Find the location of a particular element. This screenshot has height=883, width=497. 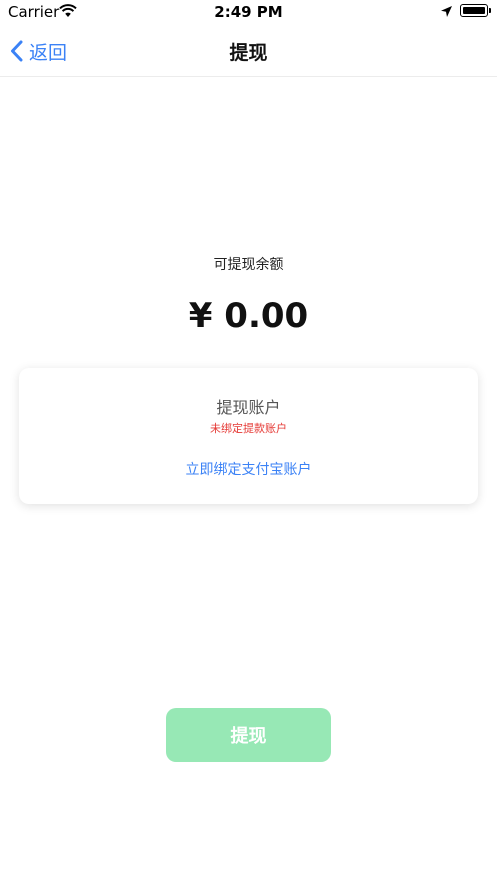

unbound-account-warning: 未绑定提款账户 is located at coordinates (248, 428).